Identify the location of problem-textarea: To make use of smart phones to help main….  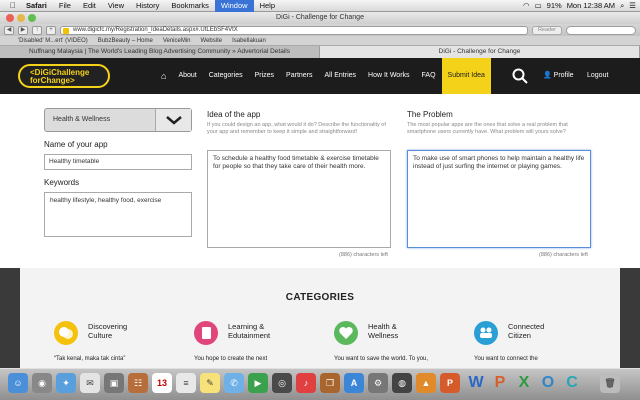
(499, 199).